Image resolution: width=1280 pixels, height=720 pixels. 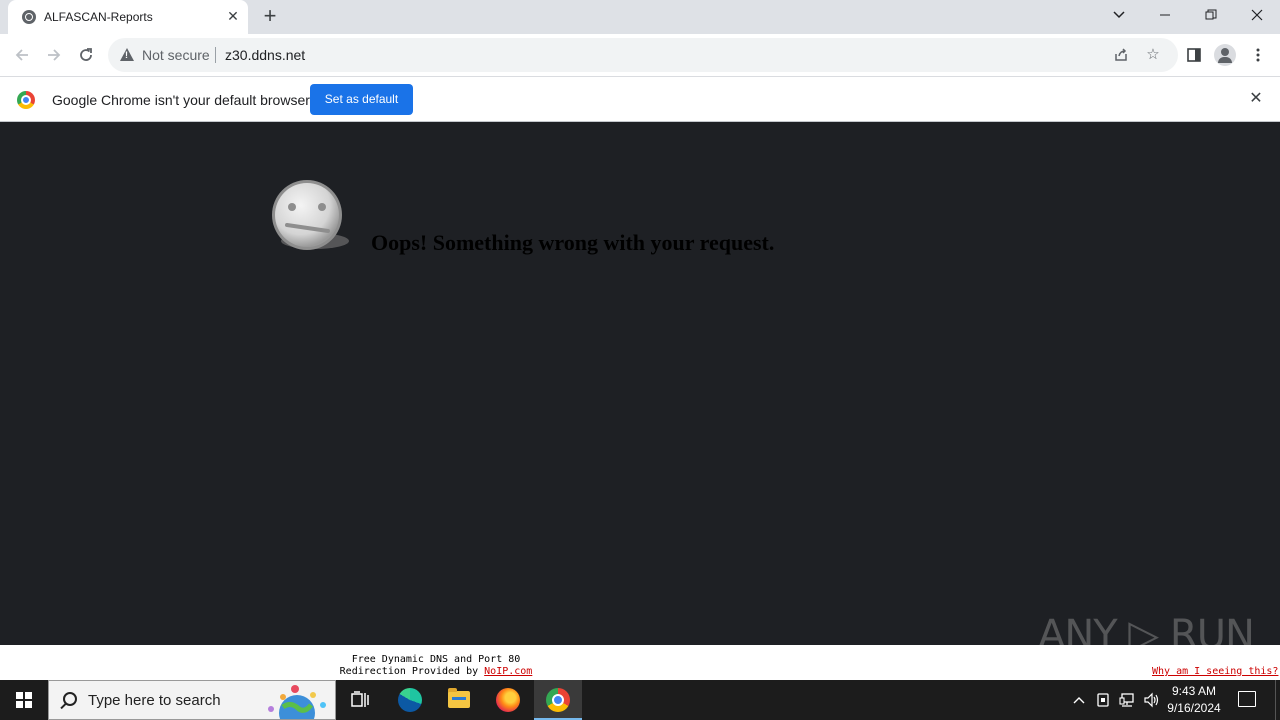 I want to click on start-button, so click(x=24, y=700).